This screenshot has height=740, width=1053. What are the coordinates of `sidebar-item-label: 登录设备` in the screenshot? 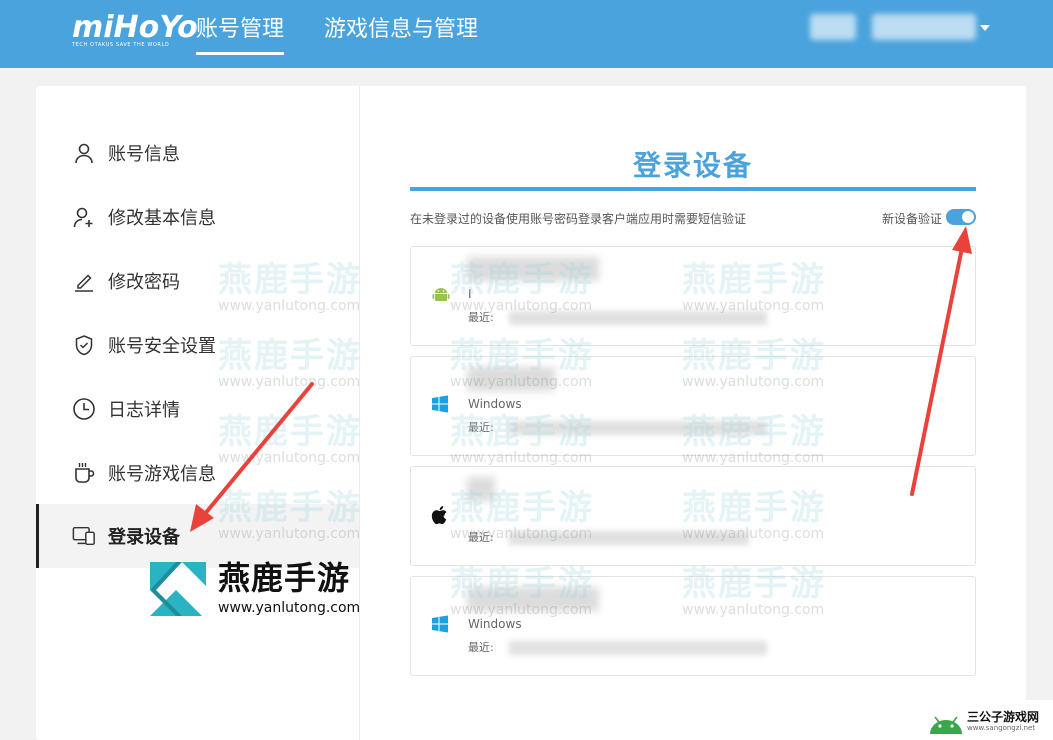 It's located at (144, 537).